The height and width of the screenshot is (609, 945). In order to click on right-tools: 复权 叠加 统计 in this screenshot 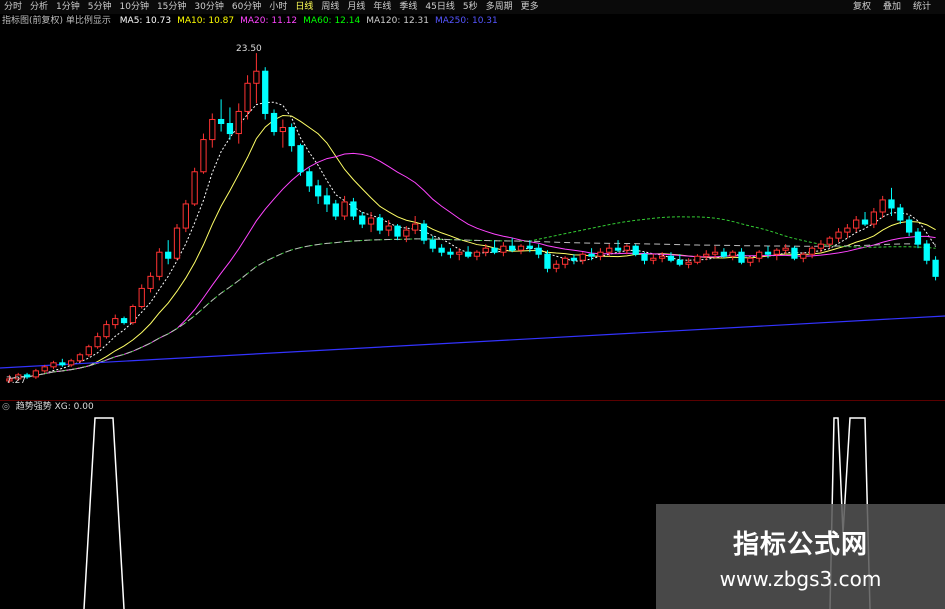, I will do `click(892, 7)`.